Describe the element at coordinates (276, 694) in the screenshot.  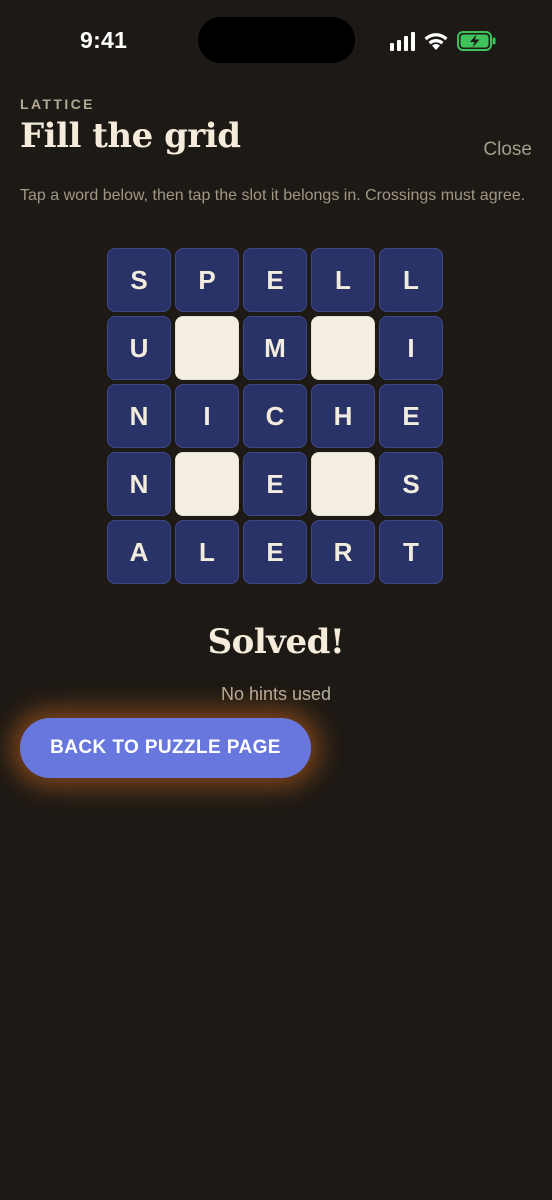
I see `hints-status: No hints used` at that location.